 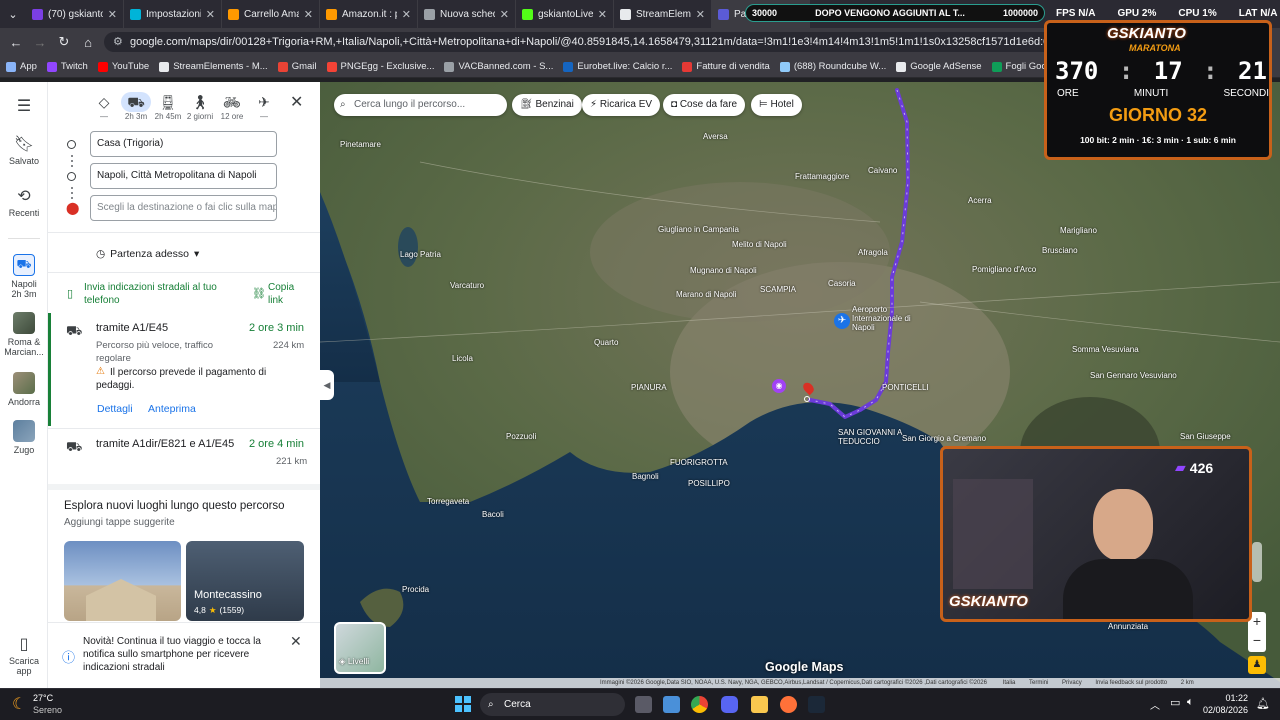 I want to click on copy-link: Copia link, so click(x=288, y=294).